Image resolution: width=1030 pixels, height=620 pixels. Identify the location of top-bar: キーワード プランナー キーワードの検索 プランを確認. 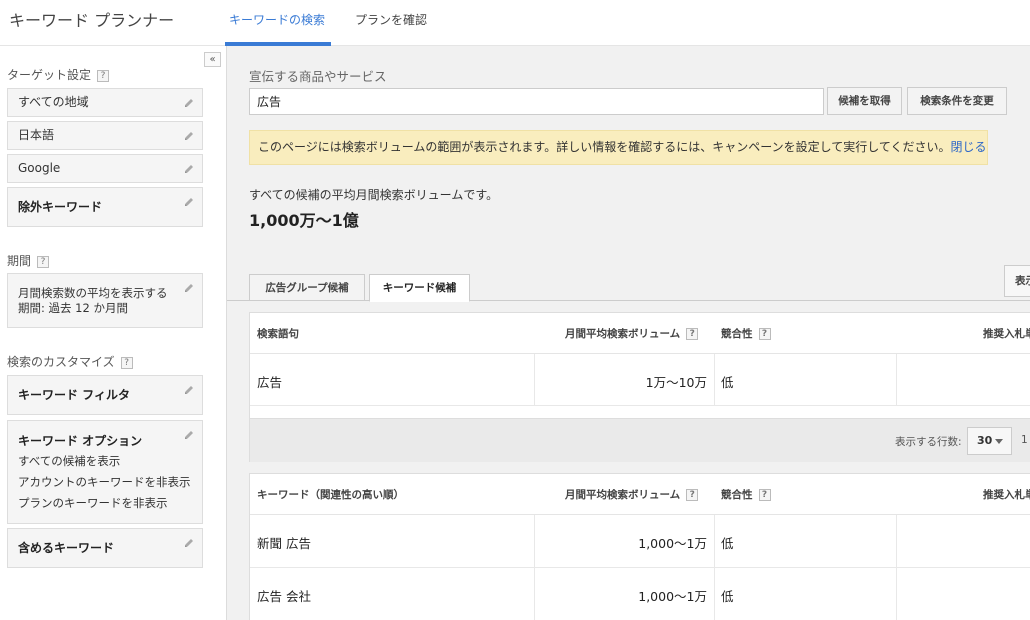
(515, 23).